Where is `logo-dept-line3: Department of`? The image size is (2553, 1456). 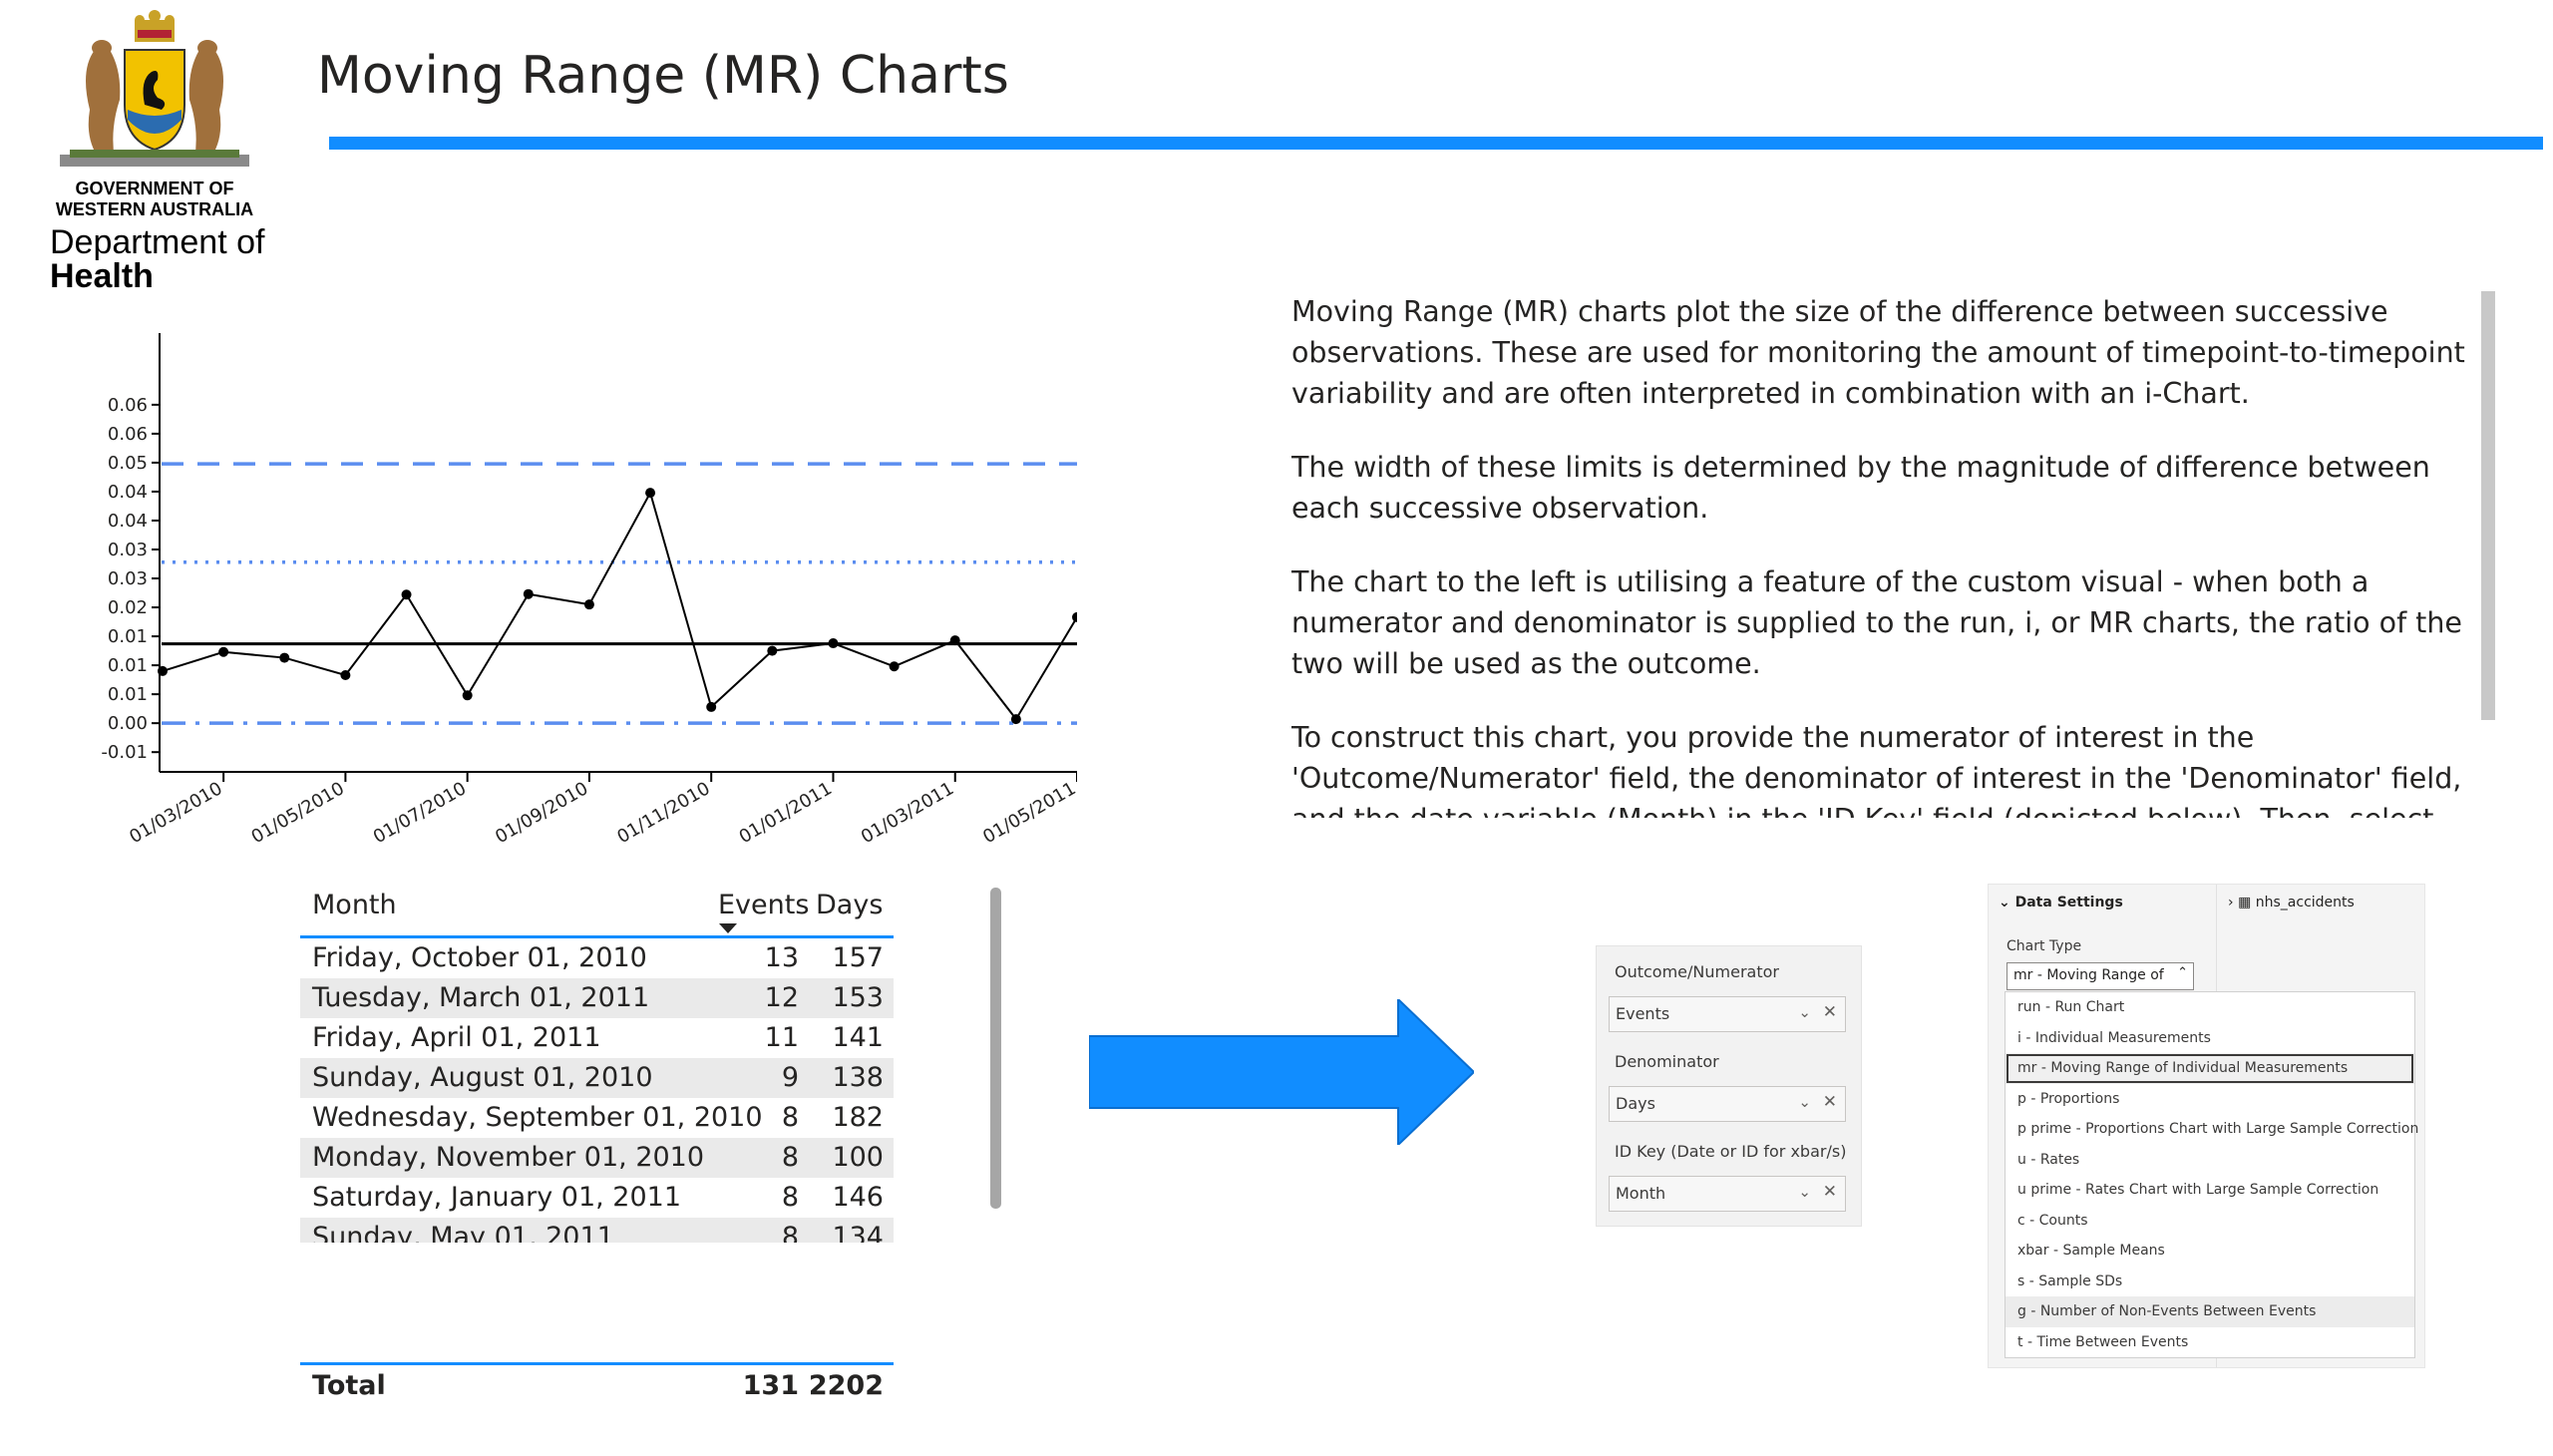
logo-dept-line3: Department of is located at coordinates (158, 242).